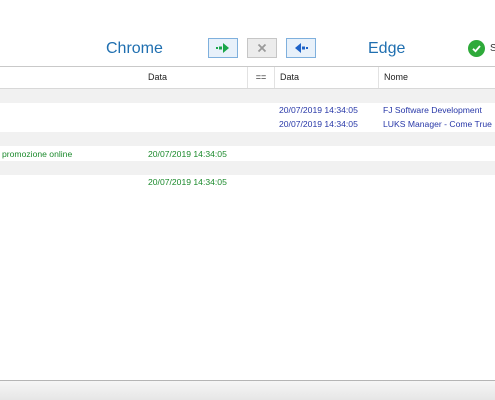 The width and height of the screenshot is (495, 400). I want to click on delete-button, so click(262, 48).